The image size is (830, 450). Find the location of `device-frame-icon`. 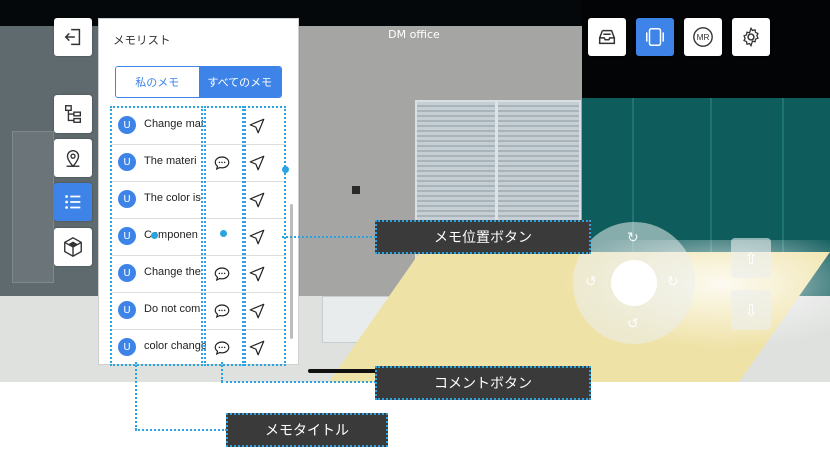

device-frame-icon is located at coordinates (655, 37).